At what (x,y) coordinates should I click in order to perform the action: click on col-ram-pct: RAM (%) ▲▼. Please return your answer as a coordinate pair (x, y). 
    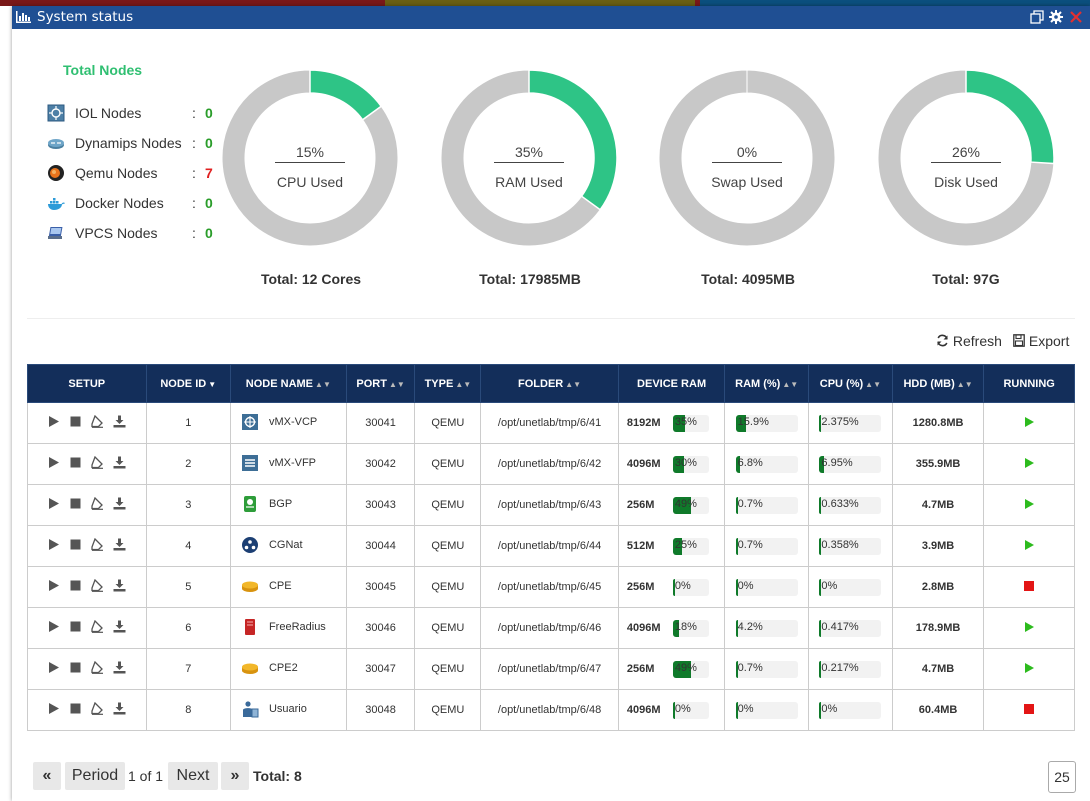
    Looking at the image, I should click on (767, 383).